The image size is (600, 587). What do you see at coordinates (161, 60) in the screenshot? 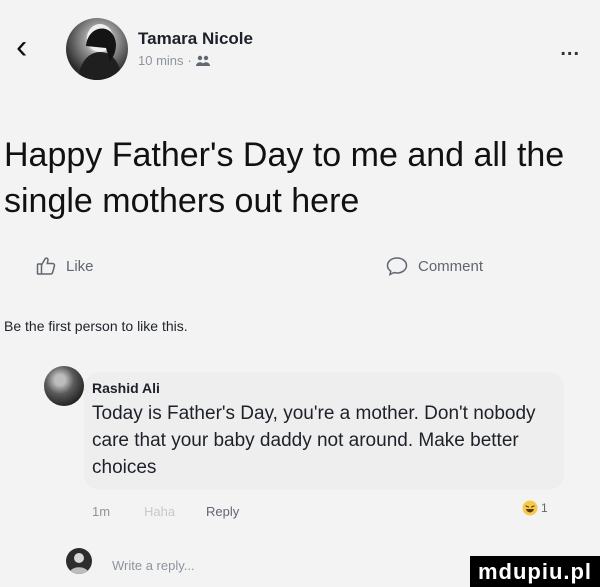
I see `post-time: 10 mins` at bounding box center [161, 60].